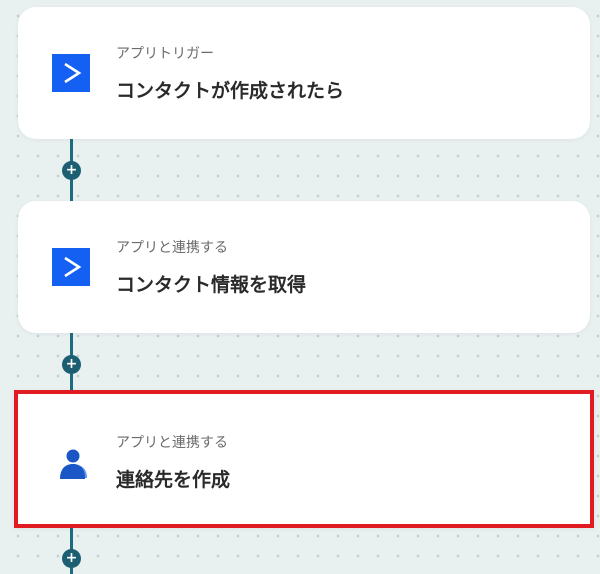 The height and width of the screenshot is (574, 600). Describe the element at coordinates (71, 364) in the screenshot. I see `add-step-button-2: +` at that location.